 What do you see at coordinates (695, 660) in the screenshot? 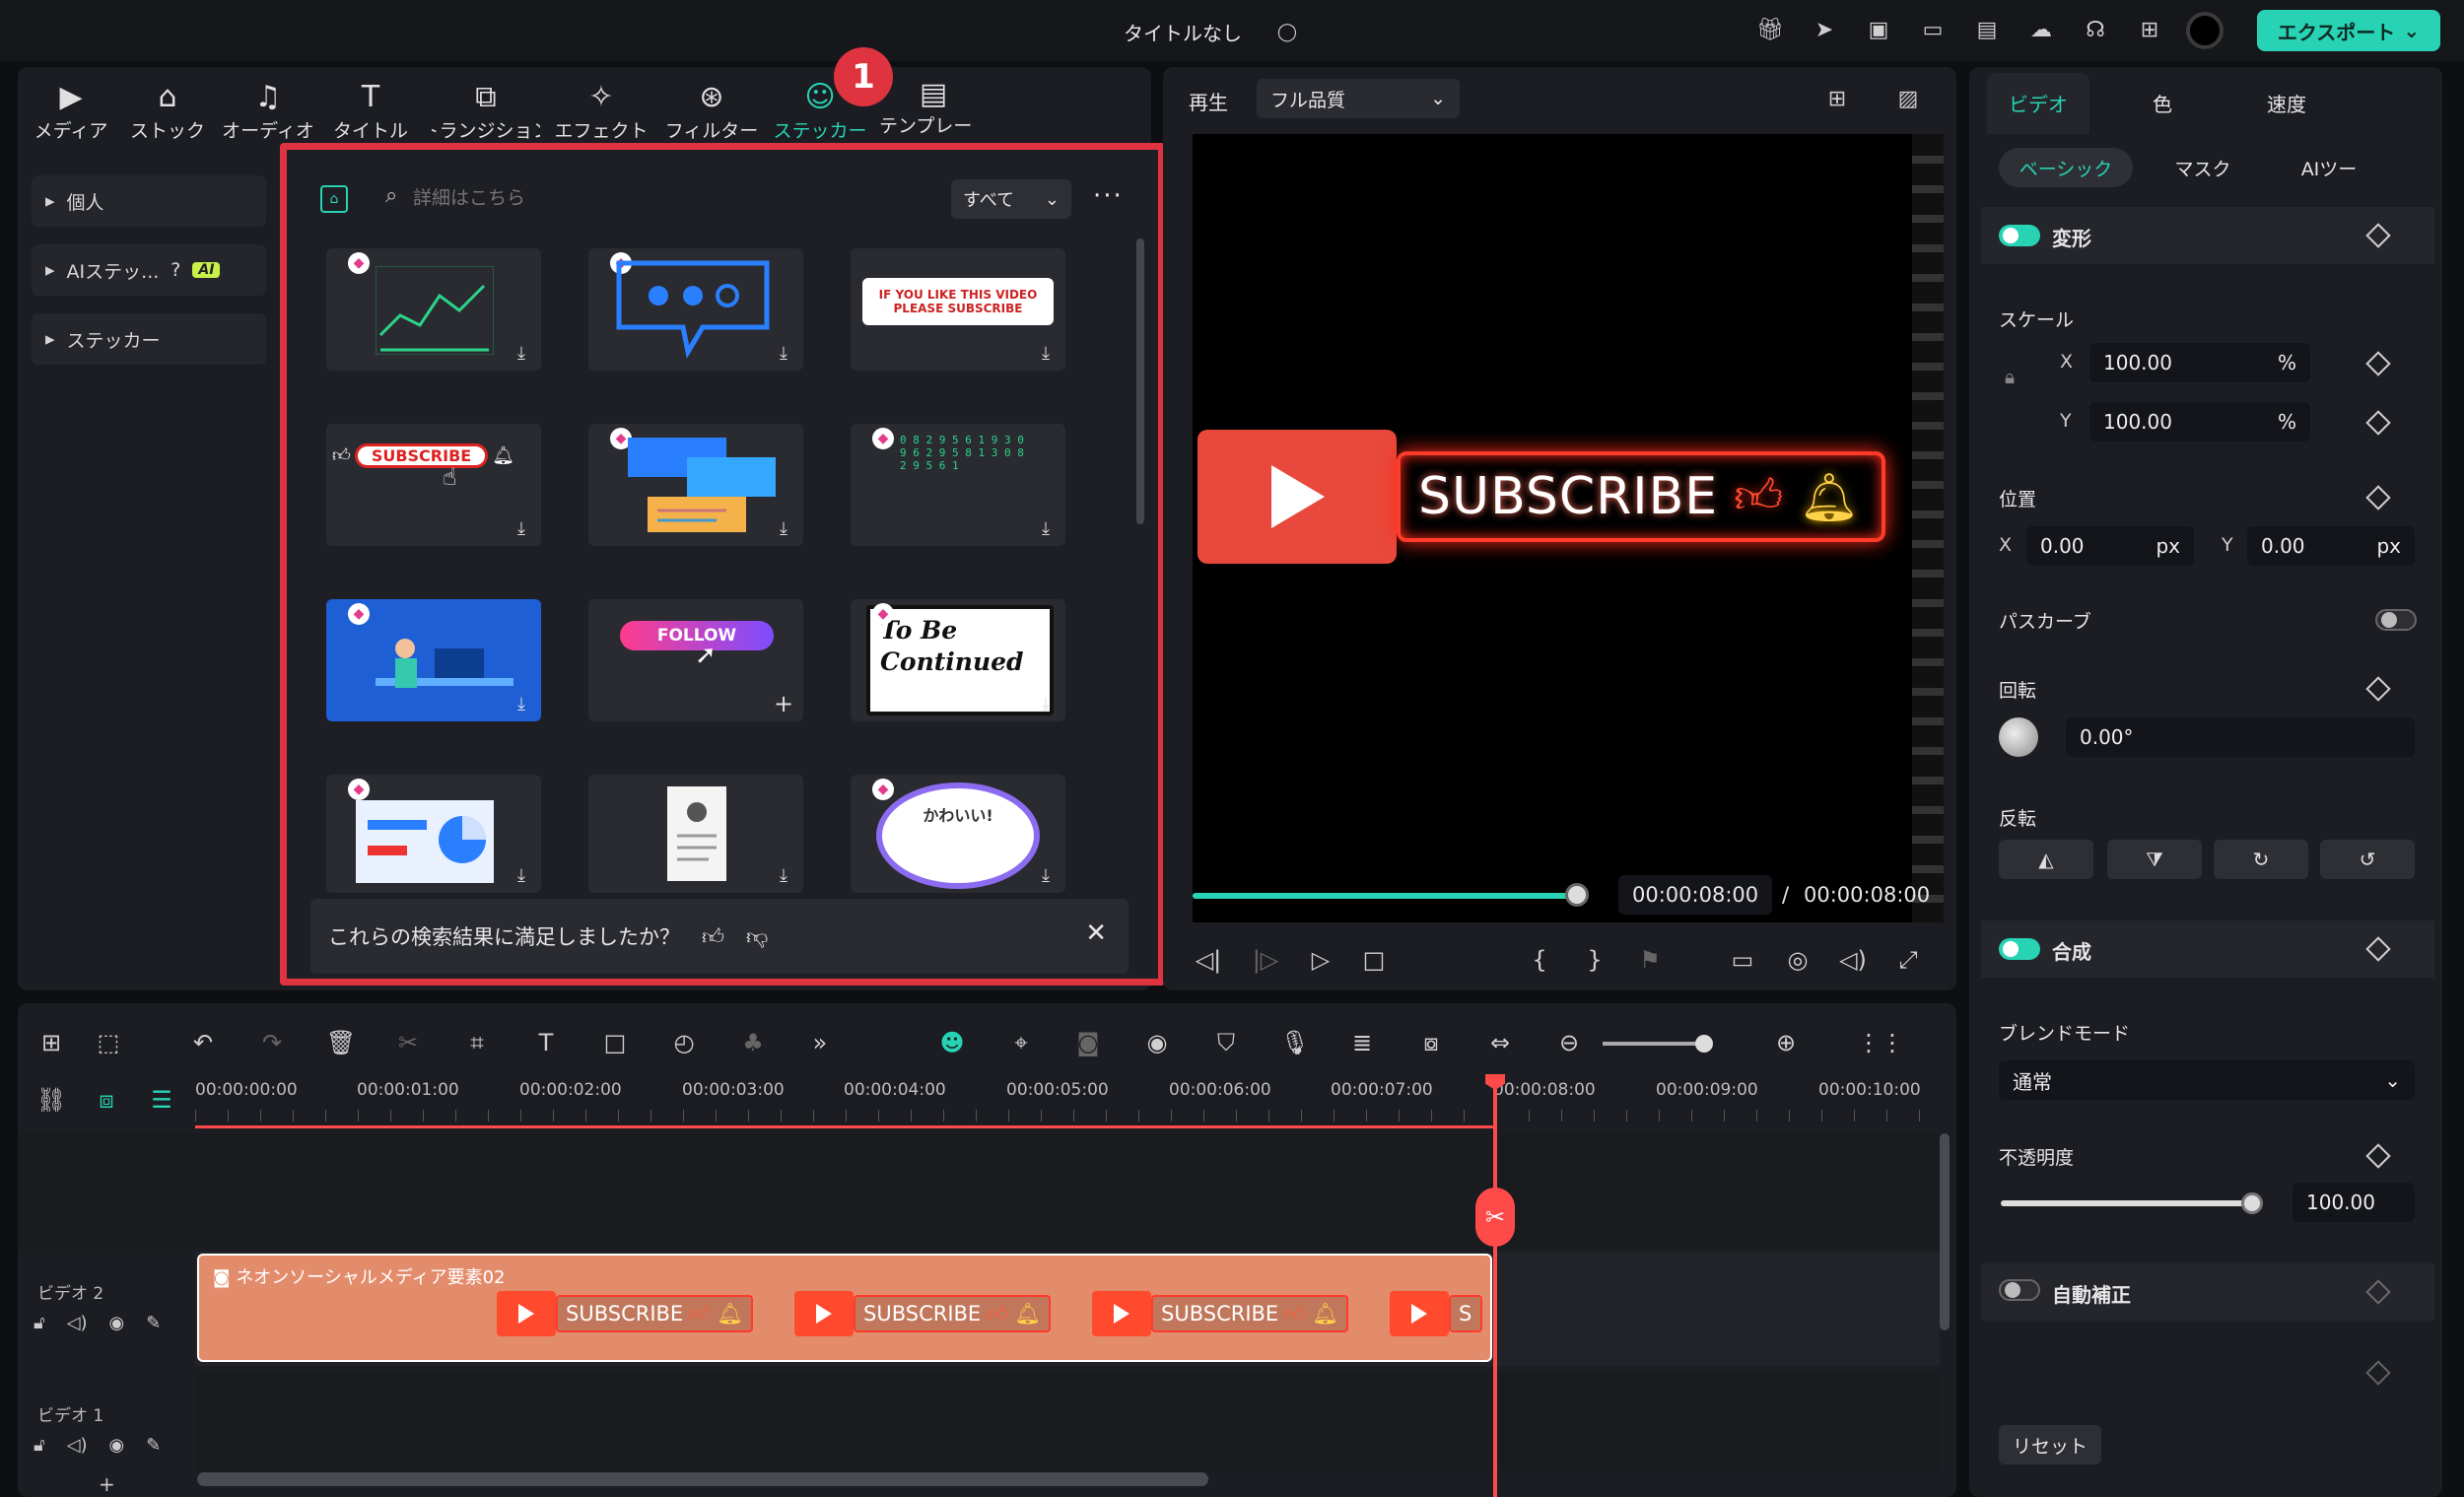
I see `sticker-item: FOLLOW ➚ +` at bounding box center [695, 660].